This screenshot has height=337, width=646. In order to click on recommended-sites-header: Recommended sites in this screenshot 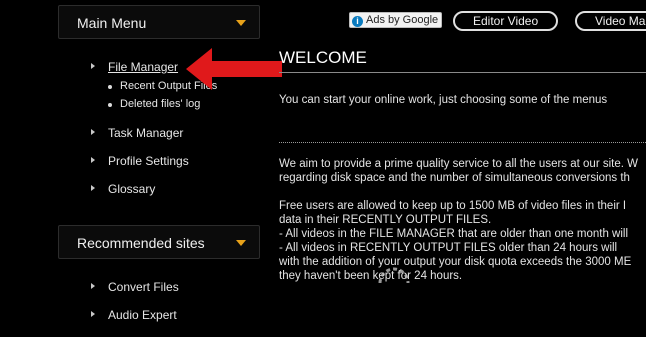, I will do `click(159, 242)`.